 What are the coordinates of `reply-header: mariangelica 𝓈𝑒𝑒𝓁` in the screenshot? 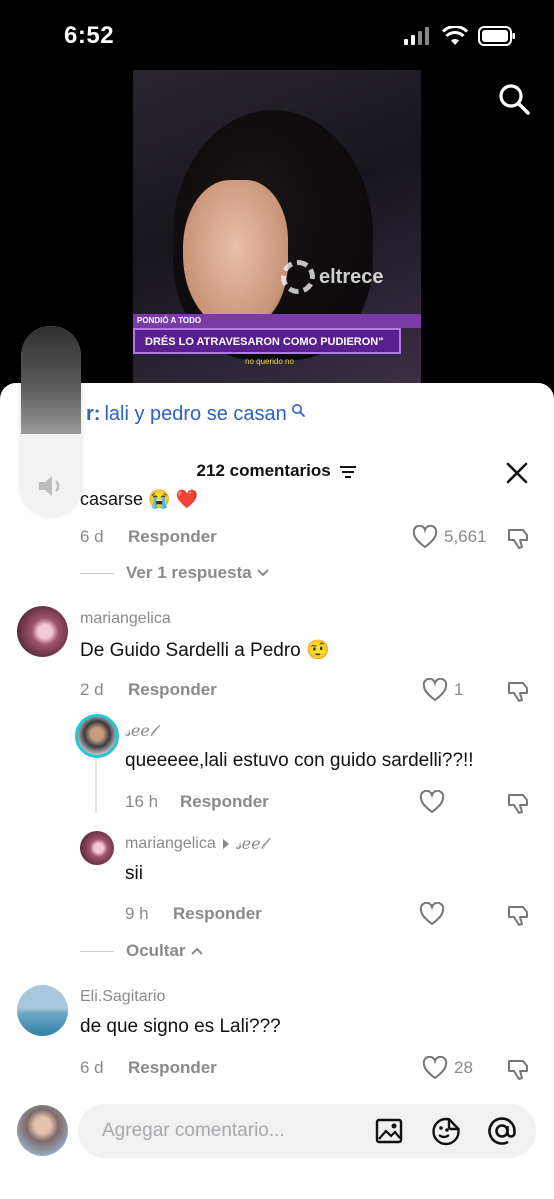 It's located at (195, 844).